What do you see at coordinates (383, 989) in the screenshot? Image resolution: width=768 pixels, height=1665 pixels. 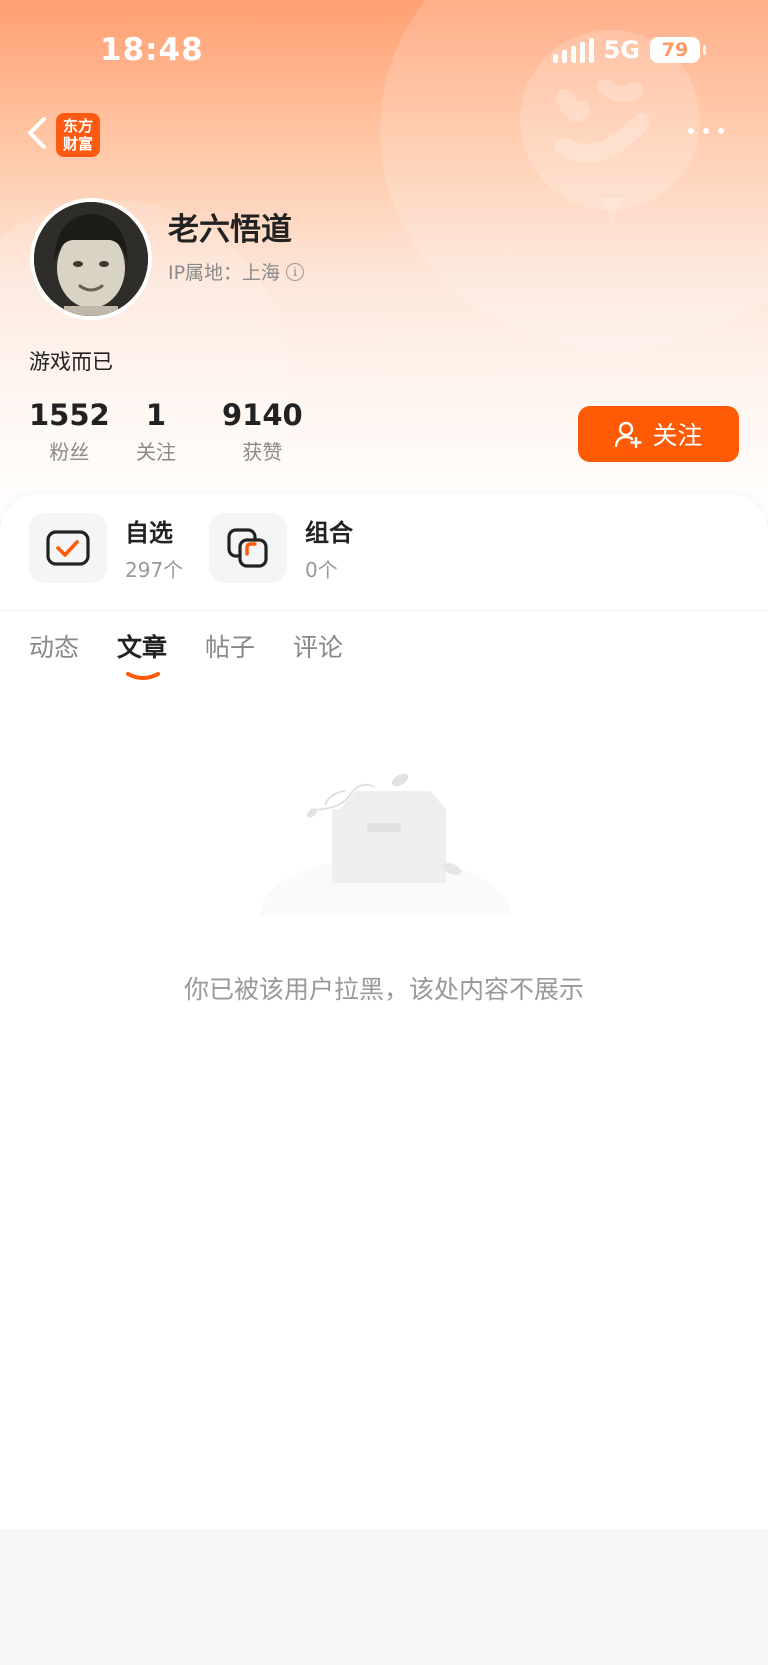 I see `empty-state-message: 你已被该用户拉黑，该处内容不展示` at bounding box center [383, 989].